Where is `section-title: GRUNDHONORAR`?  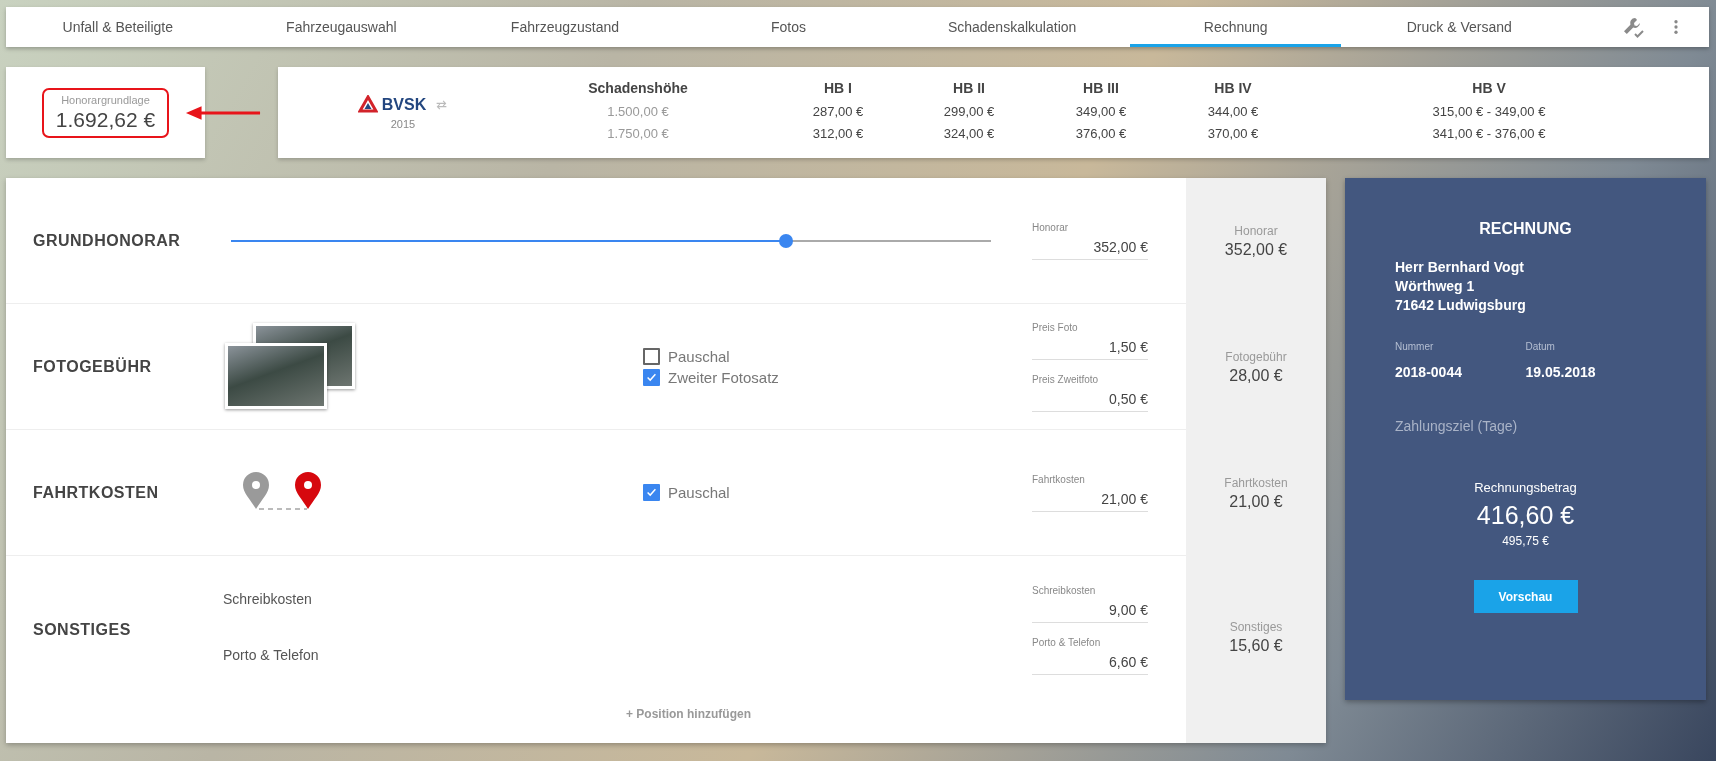
section-title: GRUNDHONORAR is located at coordinates (107, 240).